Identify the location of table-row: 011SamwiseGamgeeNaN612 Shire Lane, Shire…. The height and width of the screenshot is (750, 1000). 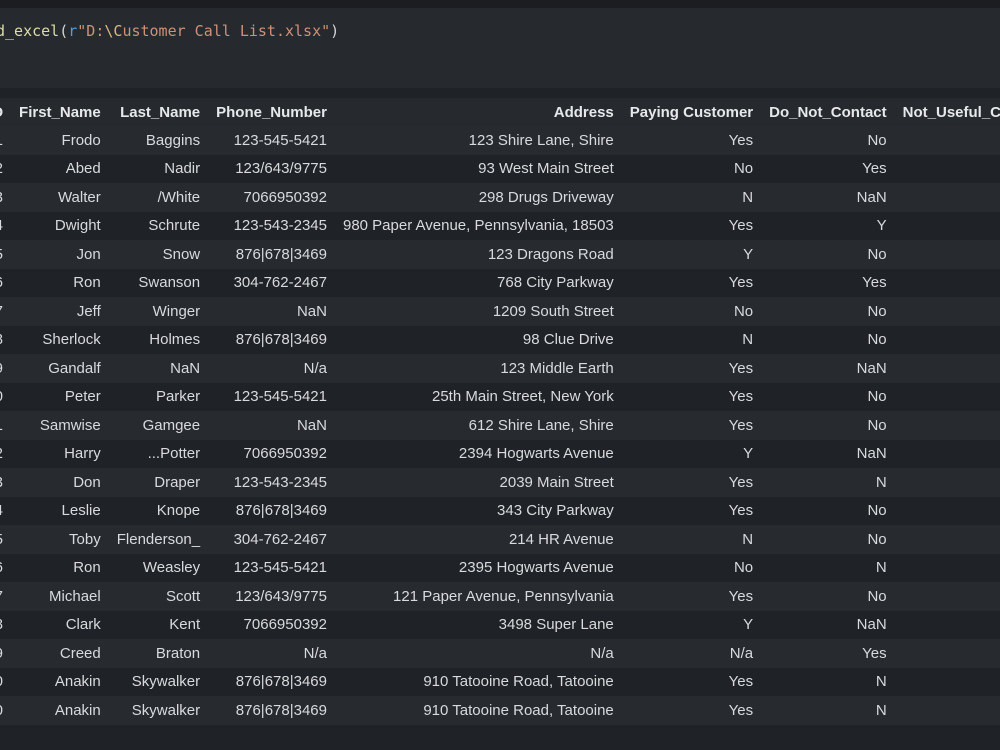
(500, 425).